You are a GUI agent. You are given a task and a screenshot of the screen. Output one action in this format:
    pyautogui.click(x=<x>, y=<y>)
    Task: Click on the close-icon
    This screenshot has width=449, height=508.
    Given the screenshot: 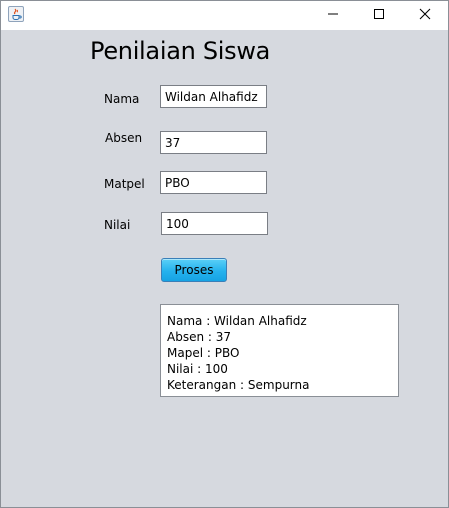 What is the action you would take?
    pyautogui.click(x=425, y=16)
    